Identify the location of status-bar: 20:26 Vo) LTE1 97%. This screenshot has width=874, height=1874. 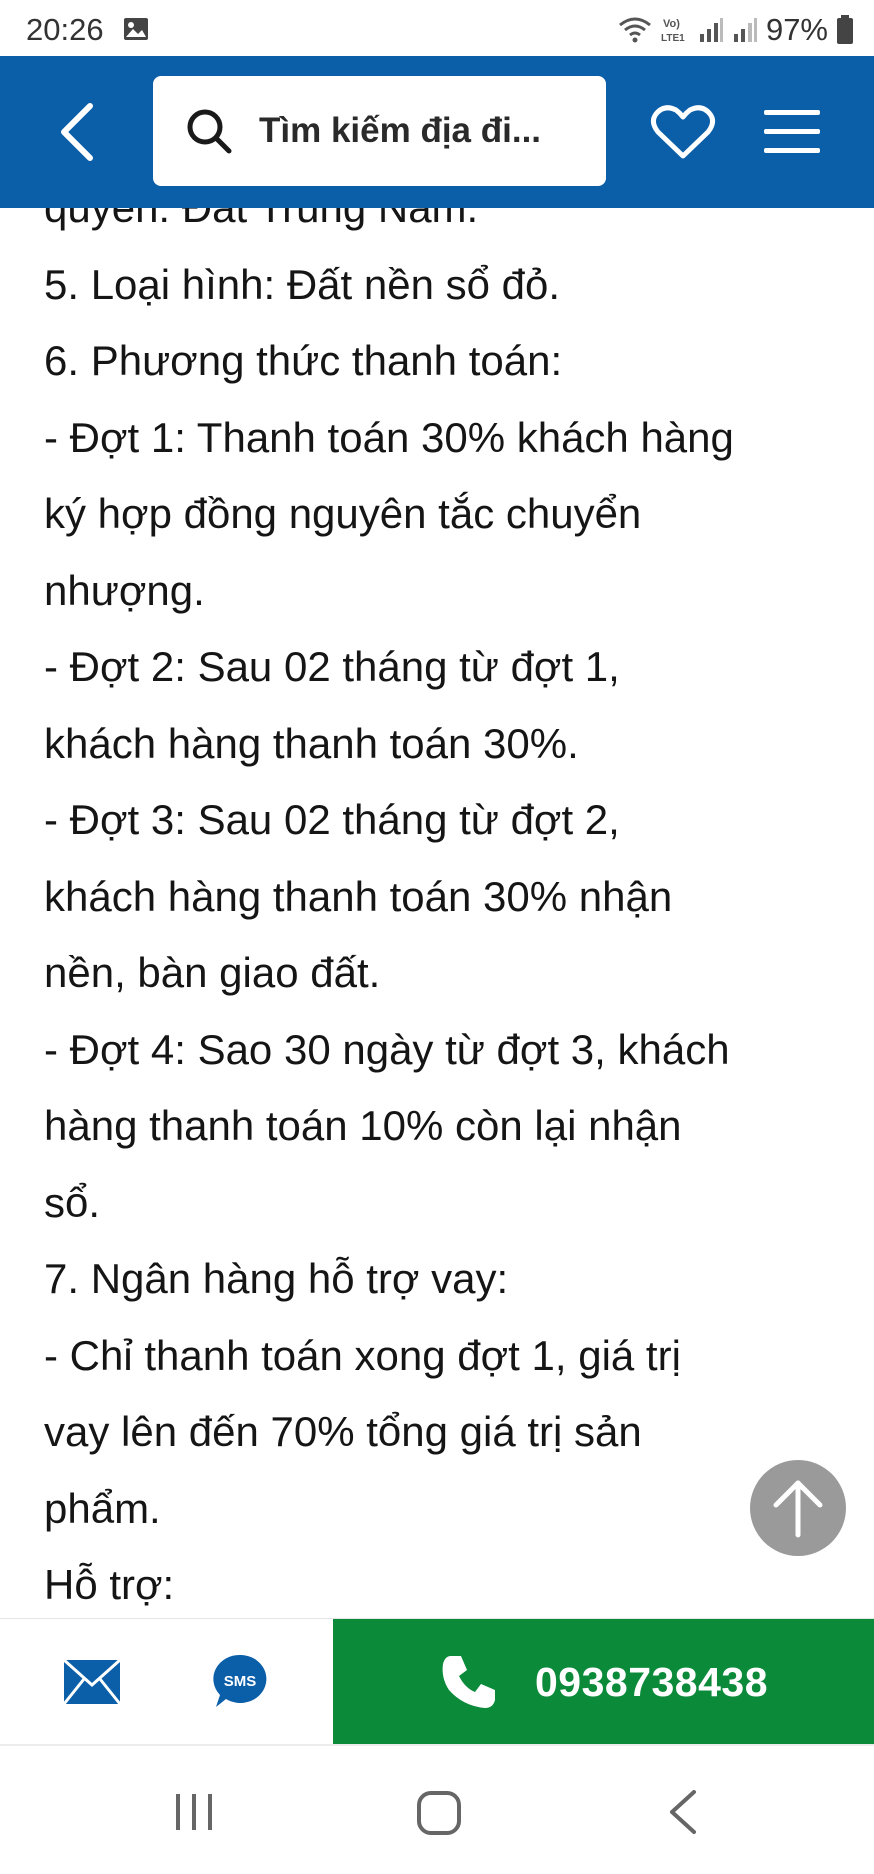
(437, 28).